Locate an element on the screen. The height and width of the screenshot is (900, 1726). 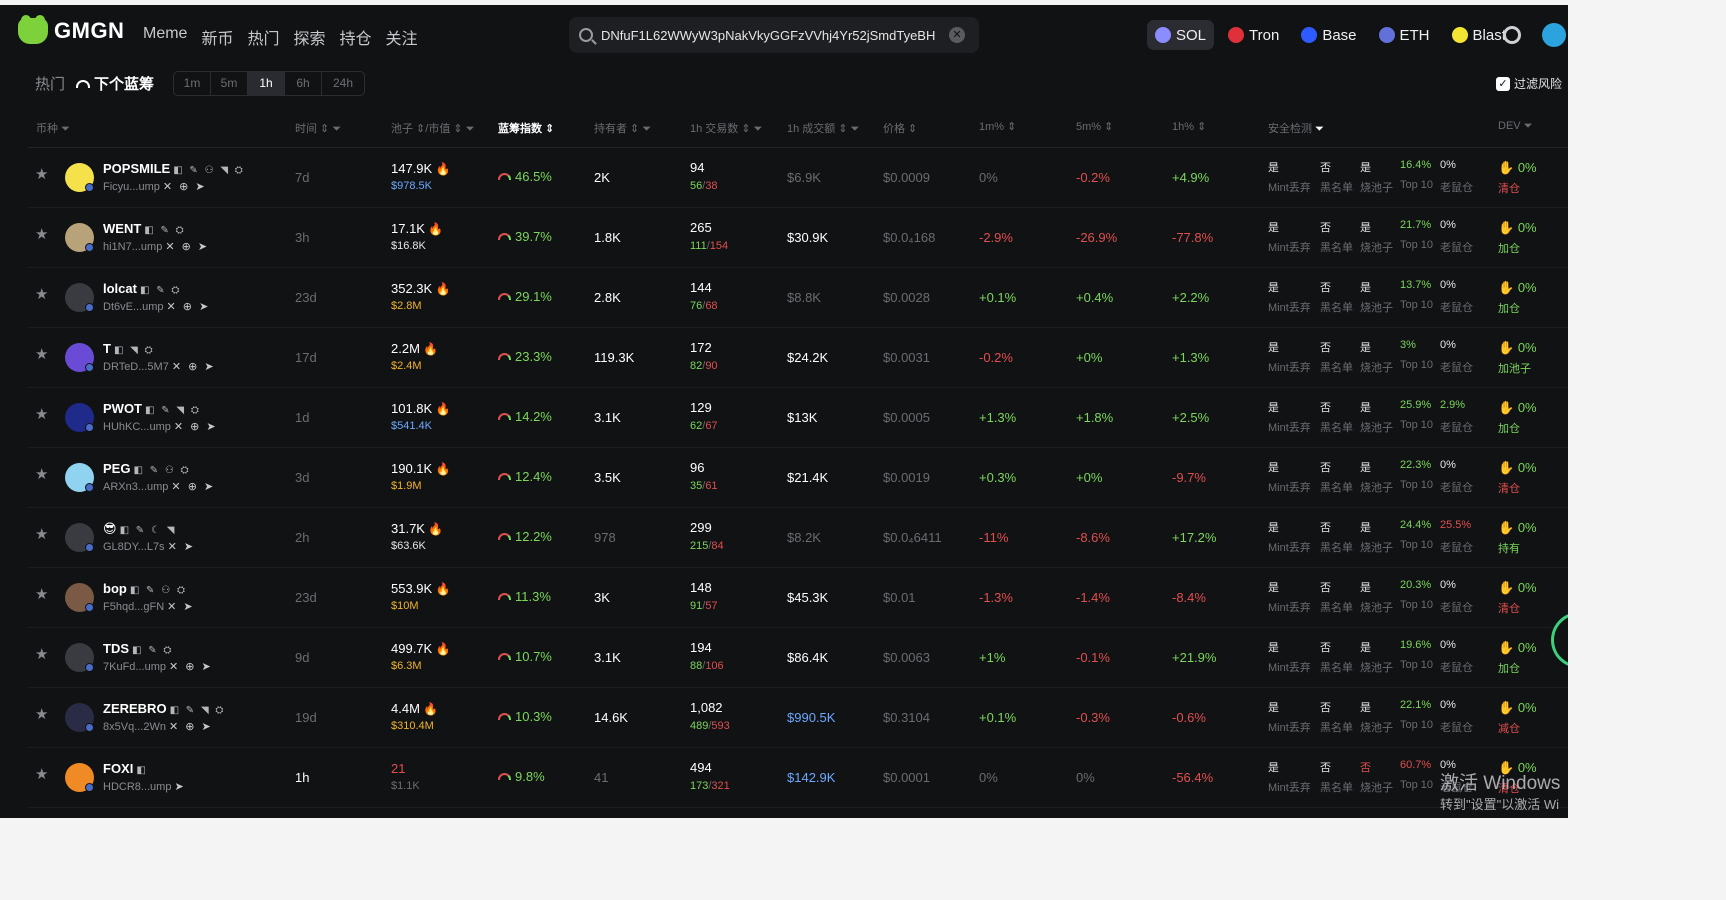
timeframe-tab-6h: 6h is located at coordinates (303, 83).